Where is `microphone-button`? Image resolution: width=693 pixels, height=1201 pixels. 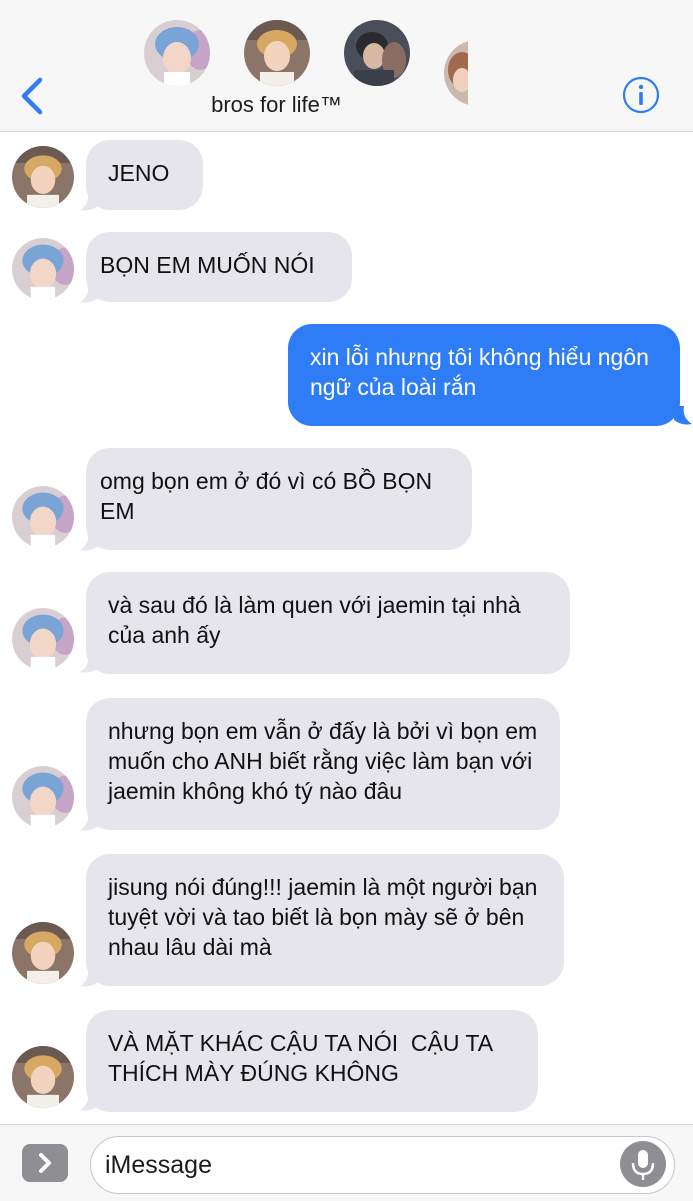 microphone-button is located at coordinates (643, 1164).